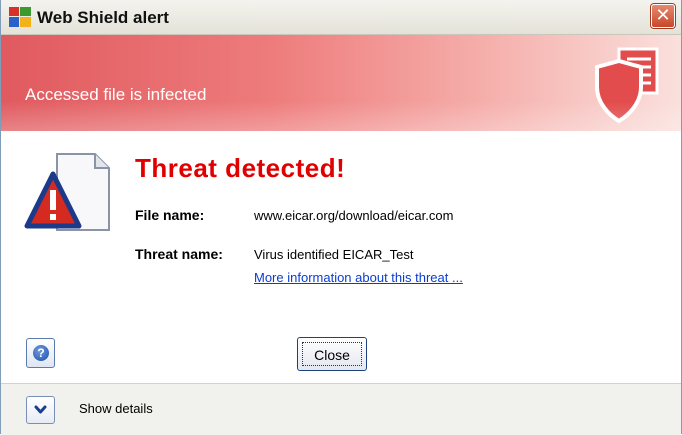 The width and height of the screenshot is (682, 435). I want to click on threat-detected-heading: Threat detected!, so click(240, 168).